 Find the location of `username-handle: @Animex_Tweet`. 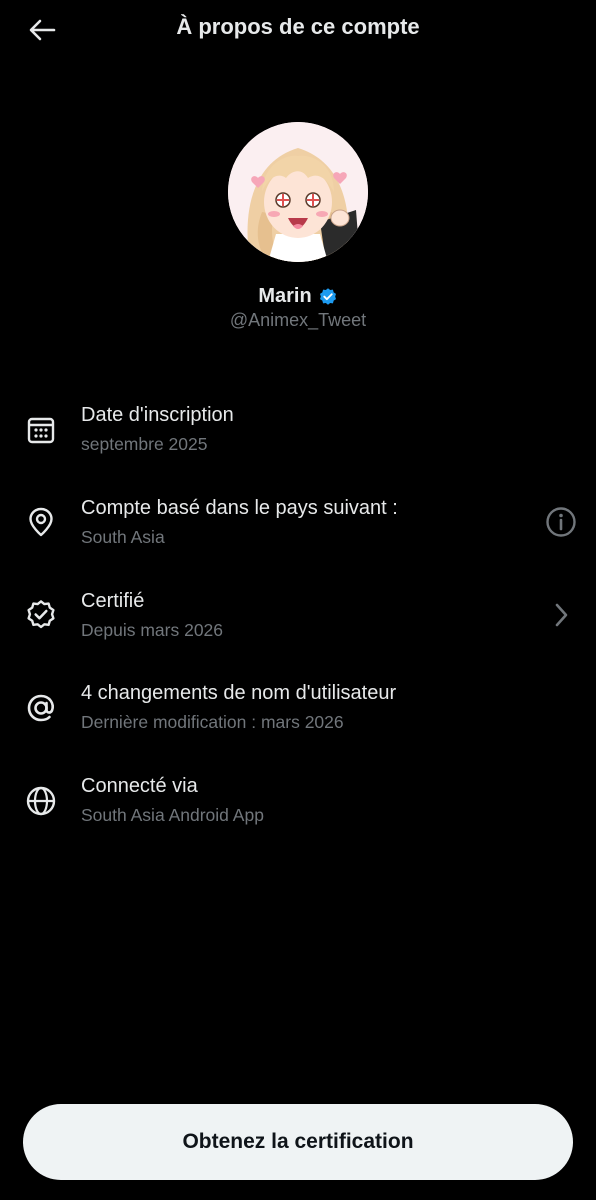

username-handle: @Animex_Tweet is located at coordinates (298, 320).